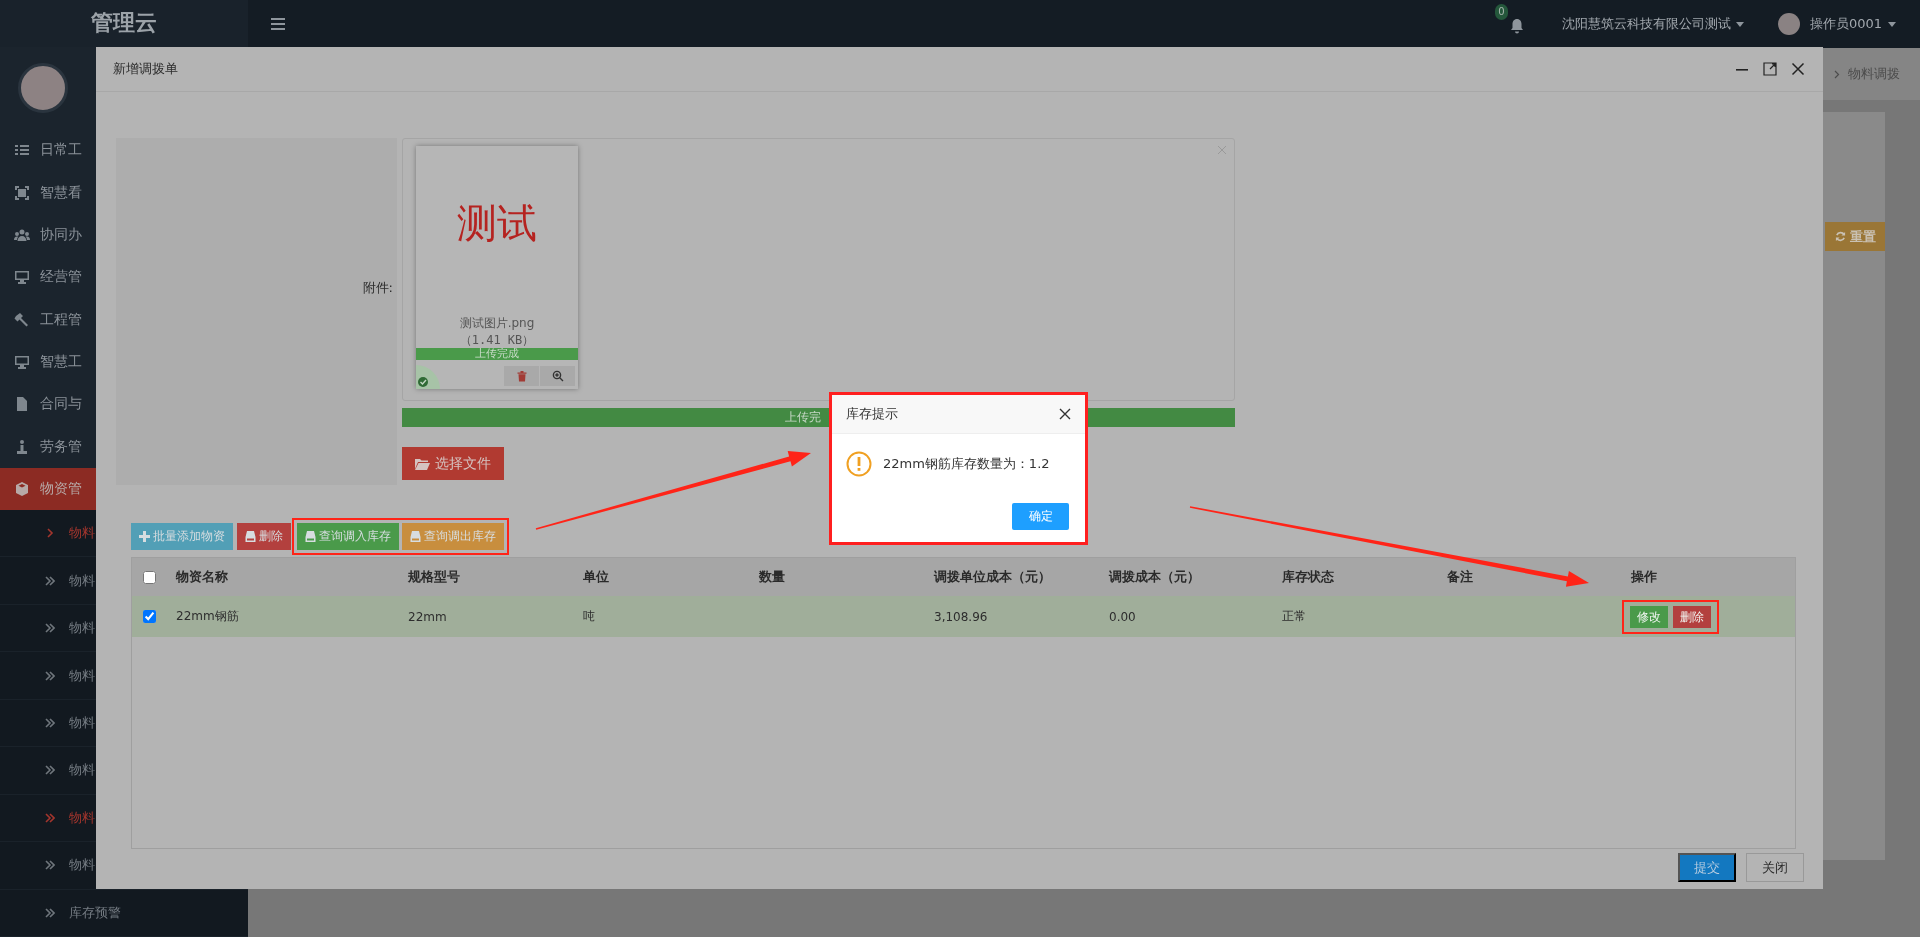 The image size is (1920, 937). Describe the element at coordinates (772, 577) in the screenshot. I see `column-header: 数量` at that location.